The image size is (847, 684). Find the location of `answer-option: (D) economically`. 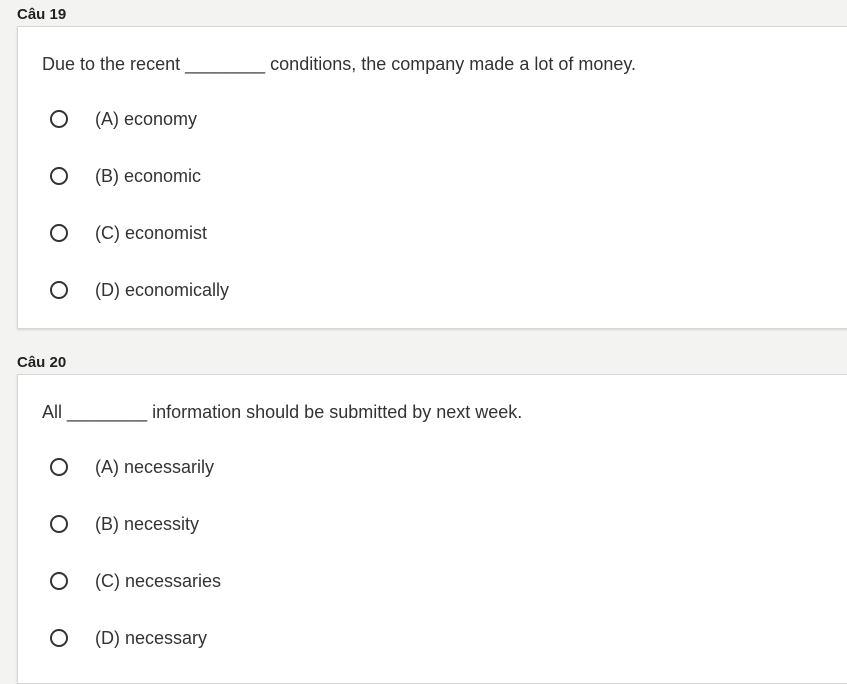

answer-option: (D) economically is located at coordinates (139, 290).